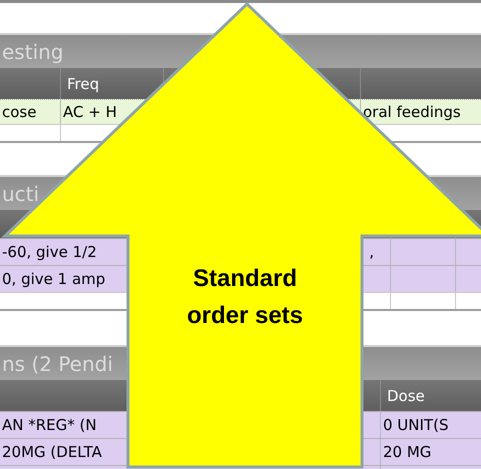  What do you see at coordinates (33, 52) in the screenshot?
I see `section-title: esting` at bounding box center [33, 52].